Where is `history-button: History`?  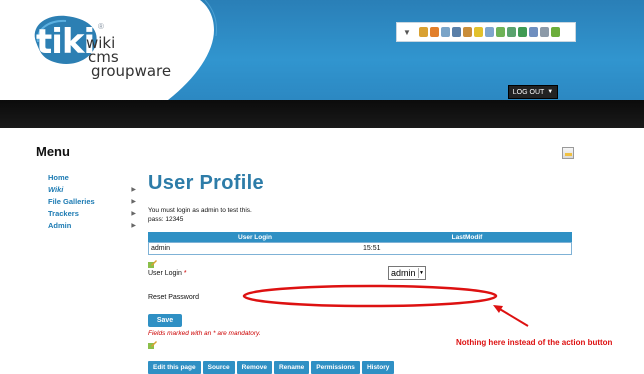
history-button: History is located at coordinates (378, 367).